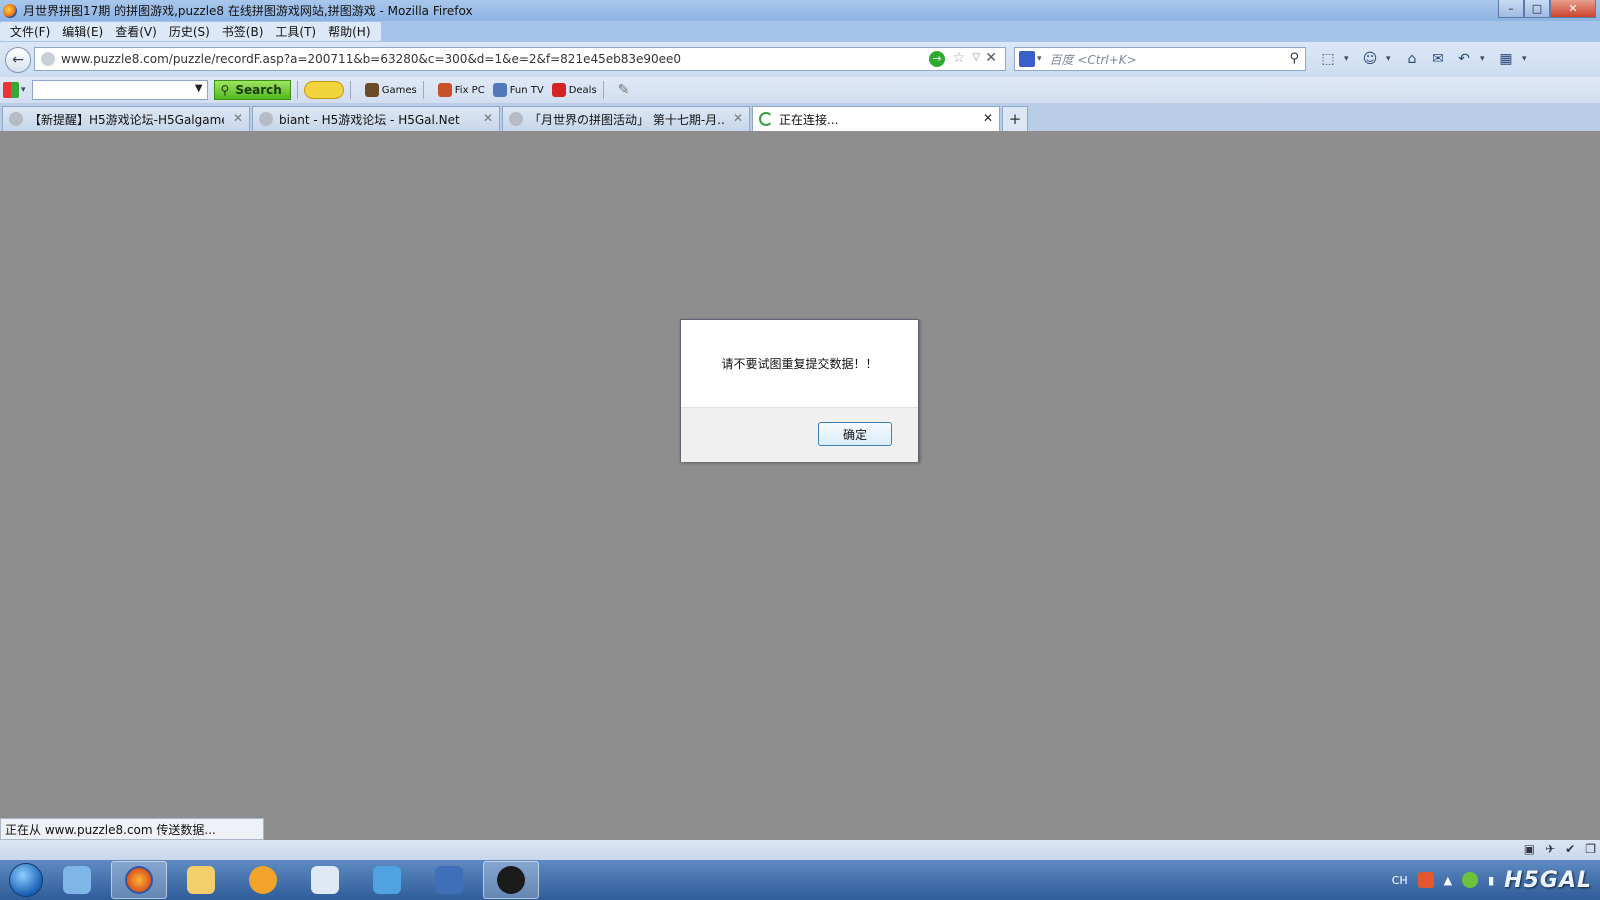 The height and width of the screenshot is (900, 1600). What do you see at coordinates (126, 118) in the screenshot?
I see `tab-h5-forum-notice: 【新提醒】H5游戏论坛-H5Galgame... ✕` at bounding box center [126, 118].